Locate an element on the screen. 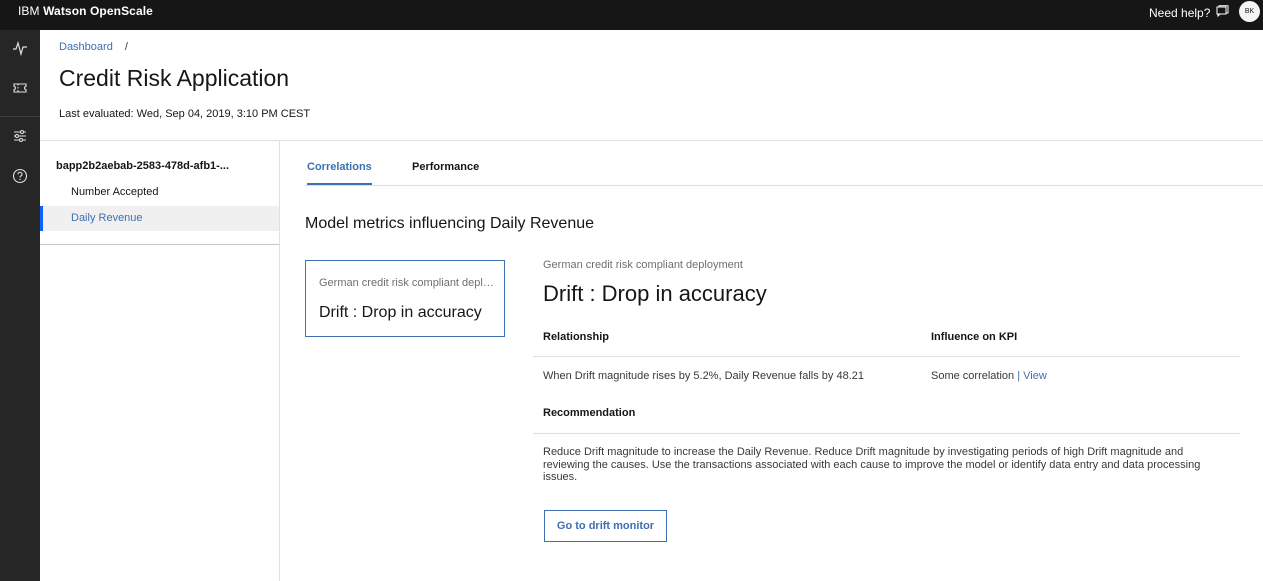 This screenshot has height=581, width=1263. insights-nav-button is located at coordinates (20, 50).